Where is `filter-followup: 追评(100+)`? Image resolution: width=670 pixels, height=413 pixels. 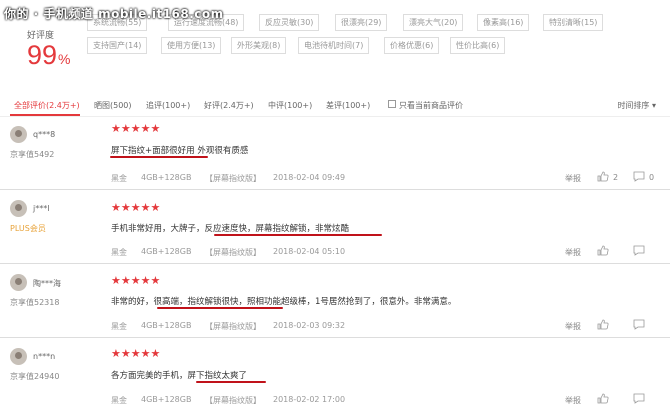
filter-followup: 追评(100+) is located at coordinates (168, 105).